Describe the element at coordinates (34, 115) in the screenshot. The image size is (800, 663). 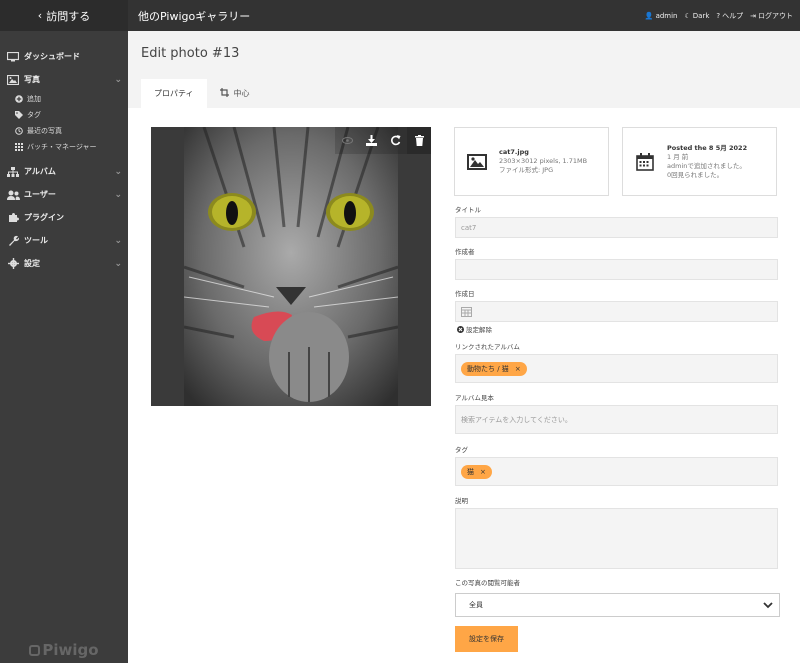
I see `sidebar-subitem-label: タグ` at that location.